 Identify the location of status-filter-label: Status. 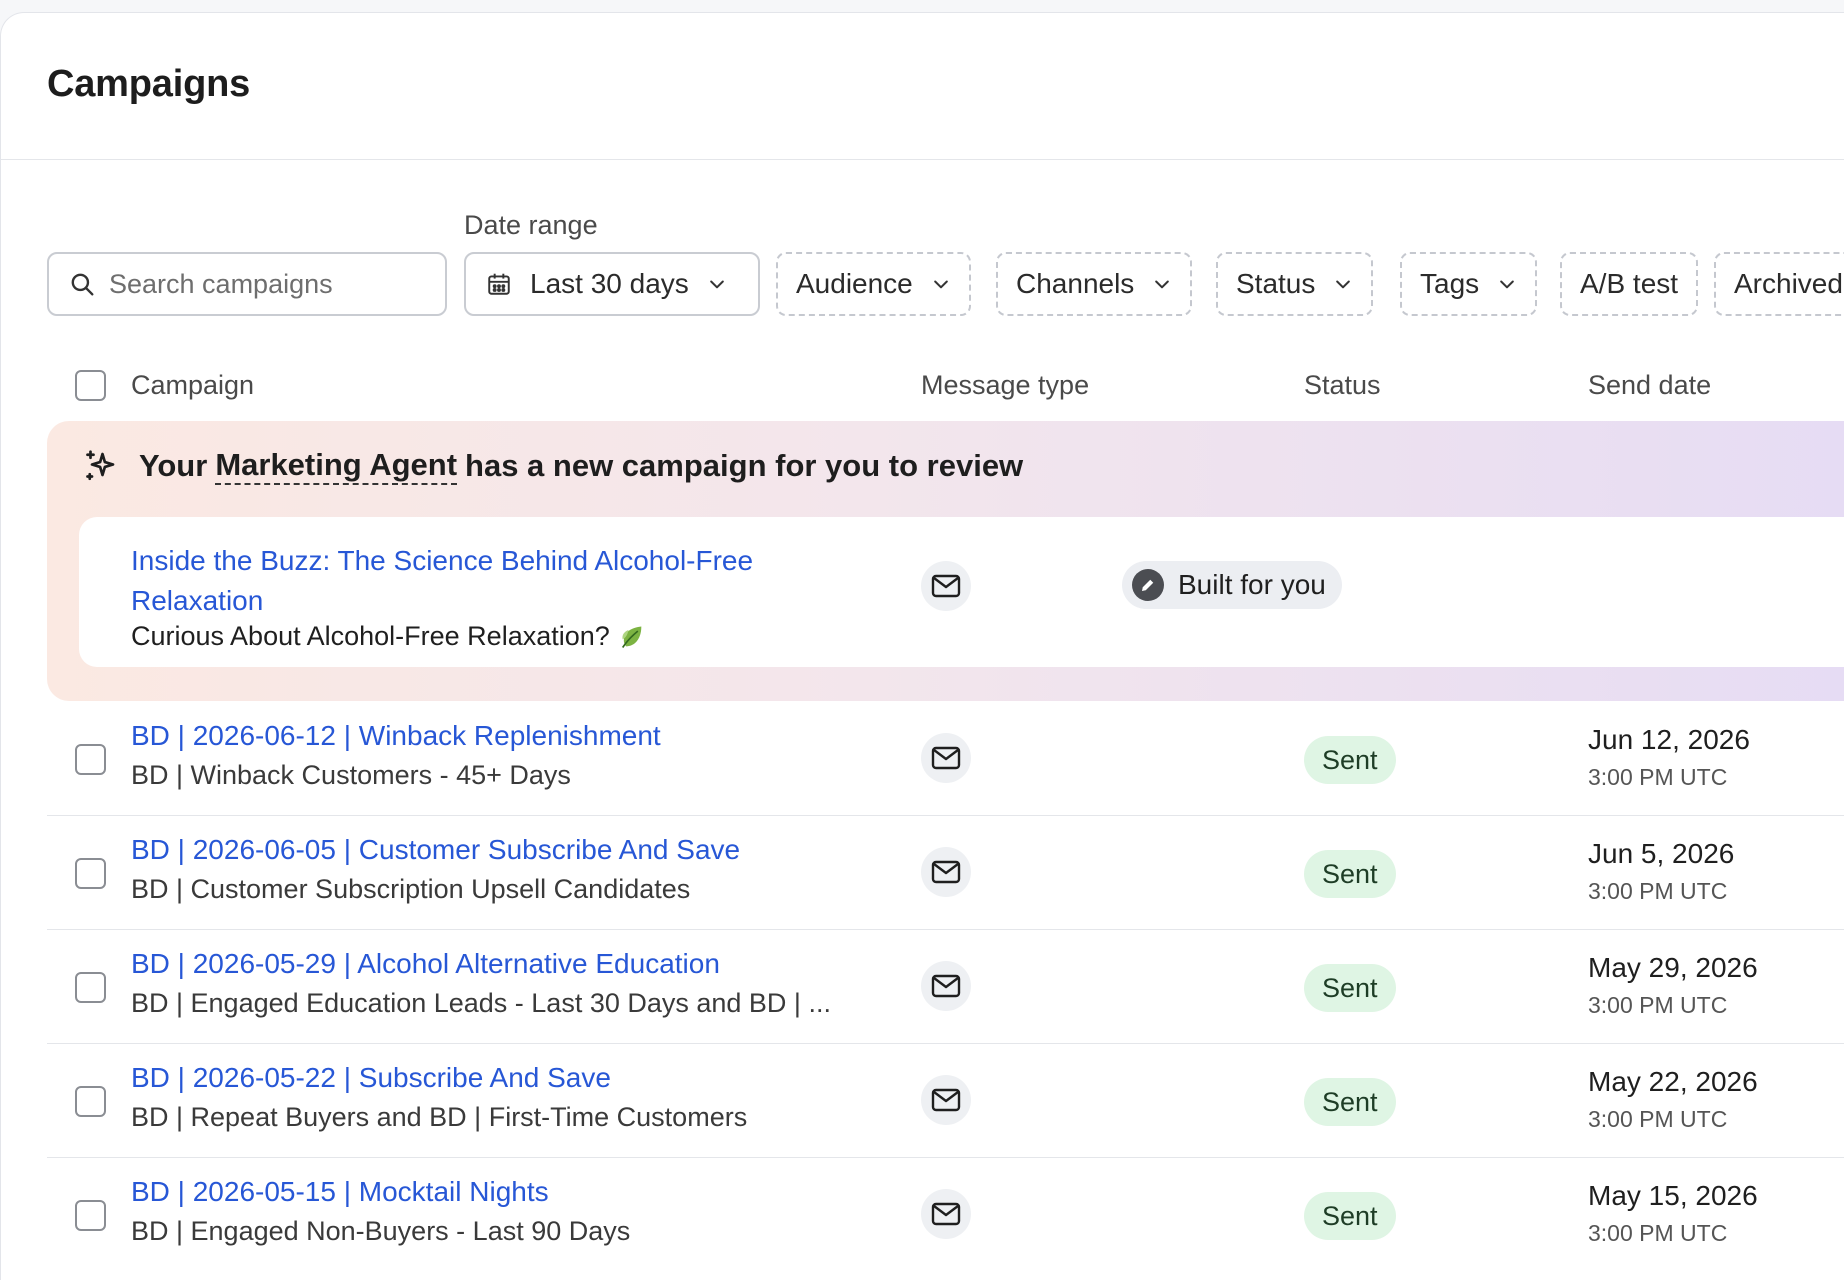
(1276, 283).